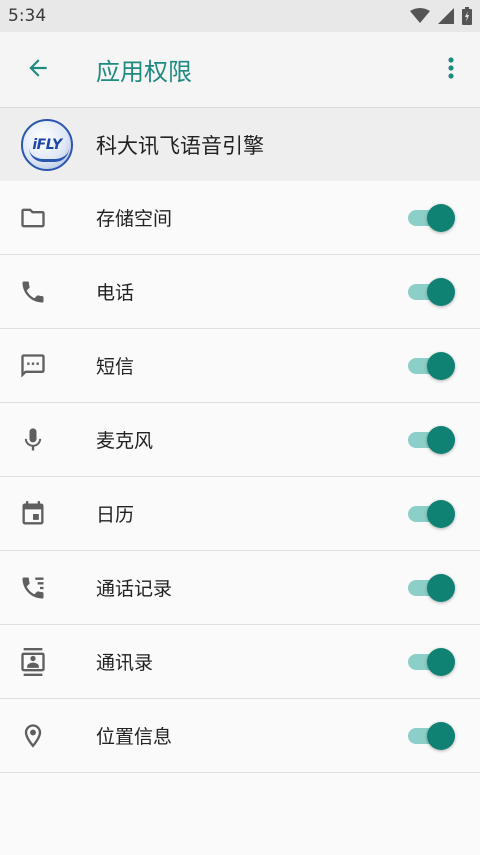 The height and width of the screenshot is (855, 480). What do you see at coordinates (240, 588) in the screenshot?
I see `permission-row-call-log: 通话记录` at bounding box center [240, 588].